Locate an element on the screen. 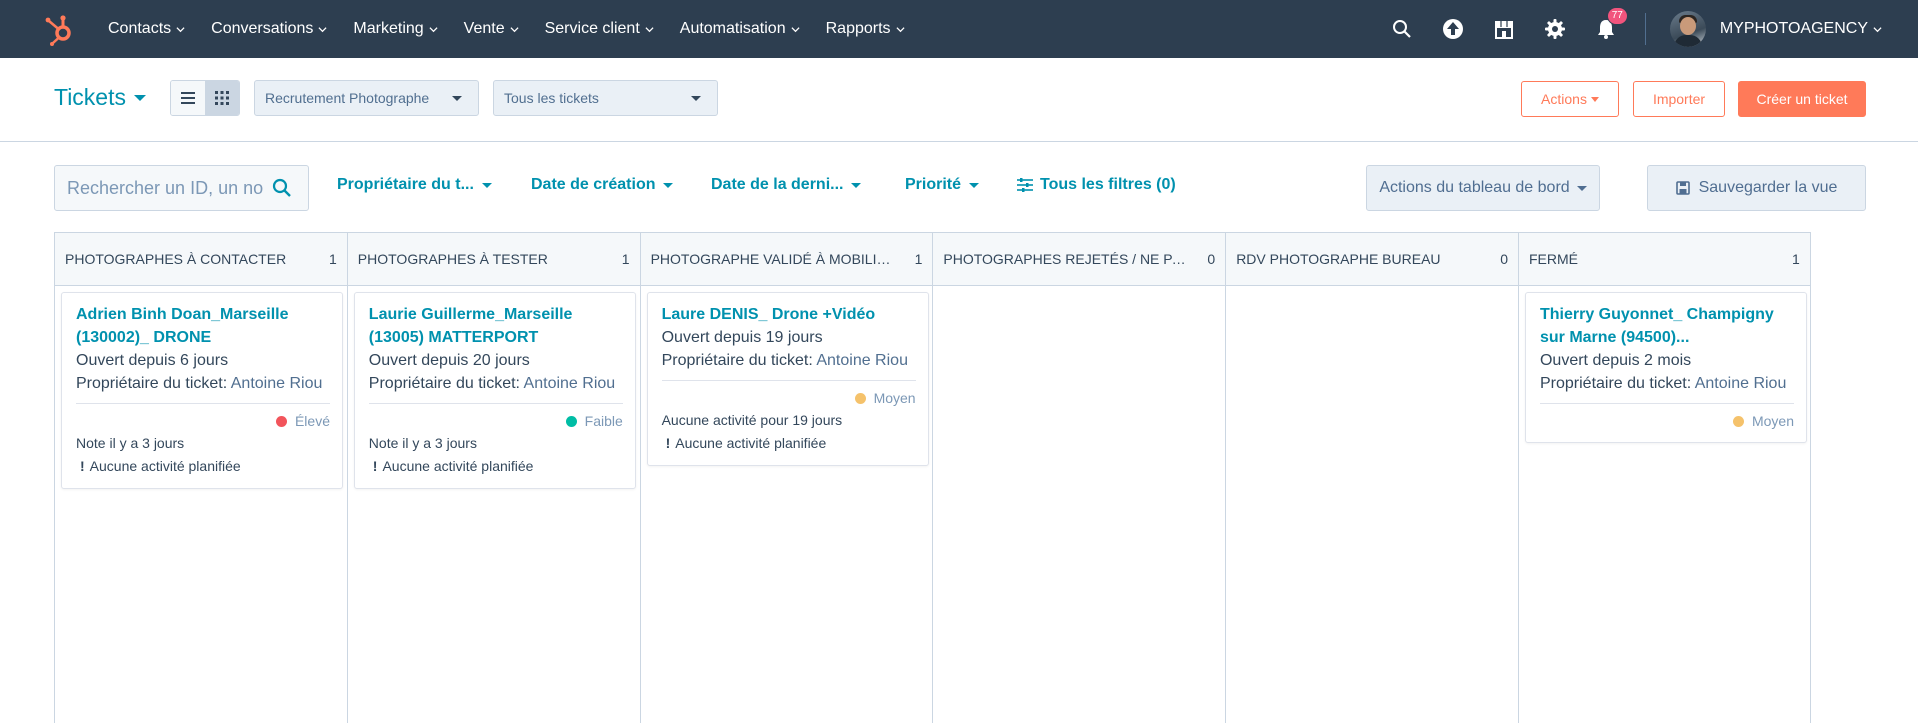  create-ticket-button: Créer un ticket is located at coordinates (1802, 99).